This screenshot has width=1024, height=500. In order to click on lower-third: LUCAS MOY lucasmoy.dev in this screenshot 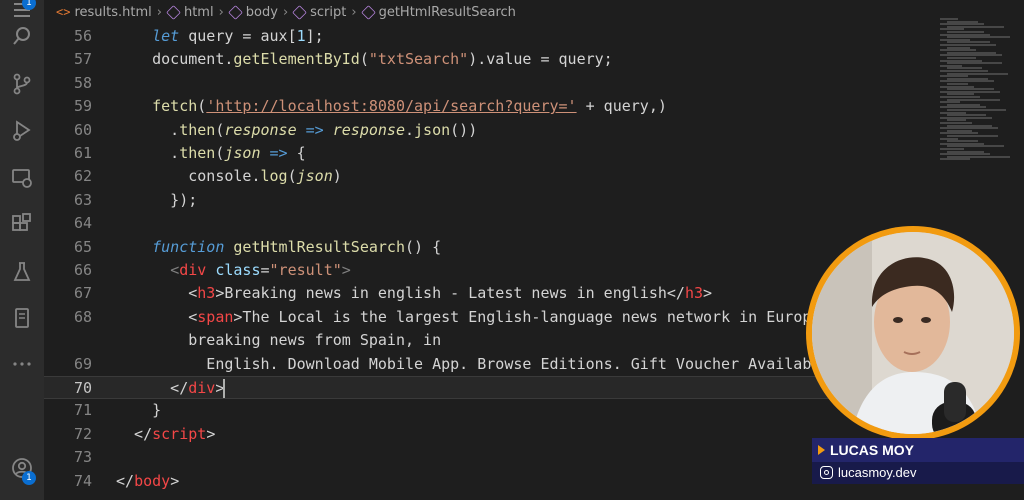, I will do `click(918, 461)`.